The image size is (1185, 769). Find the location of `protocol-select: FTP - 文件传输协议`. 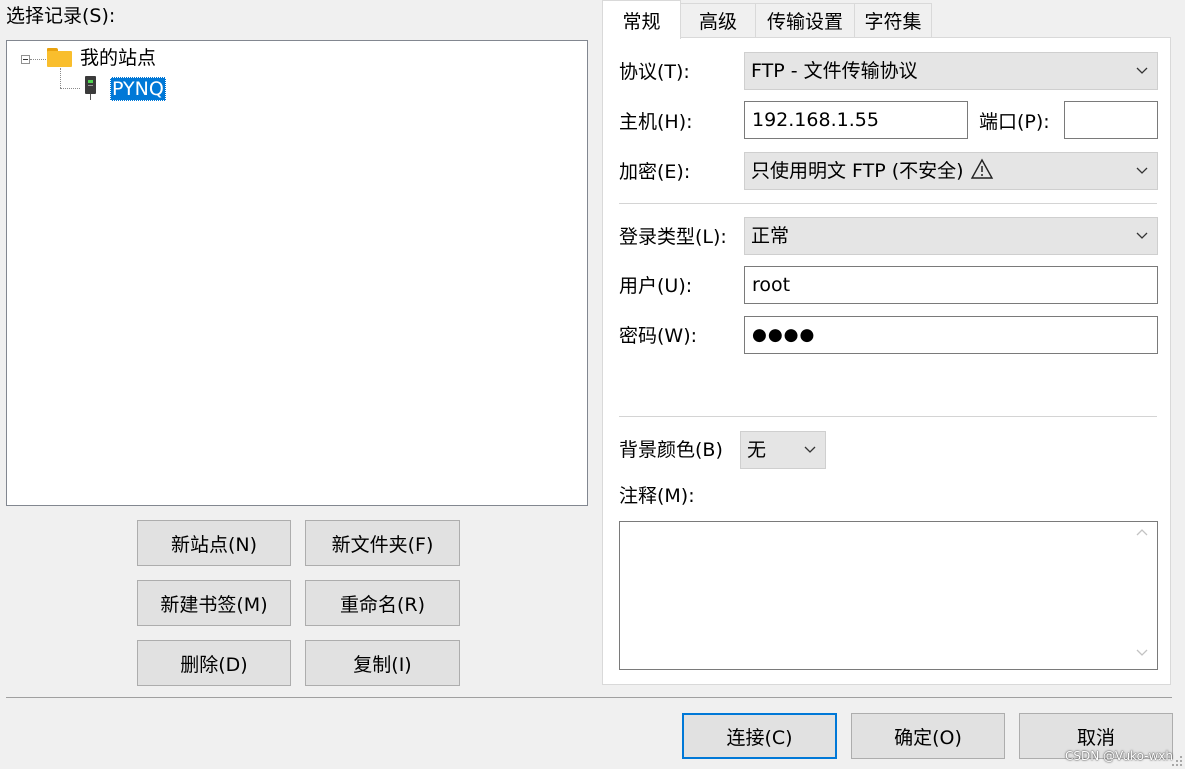

protocol-select: FTP - 文件传输协议 is located at coordinates (951, 71).